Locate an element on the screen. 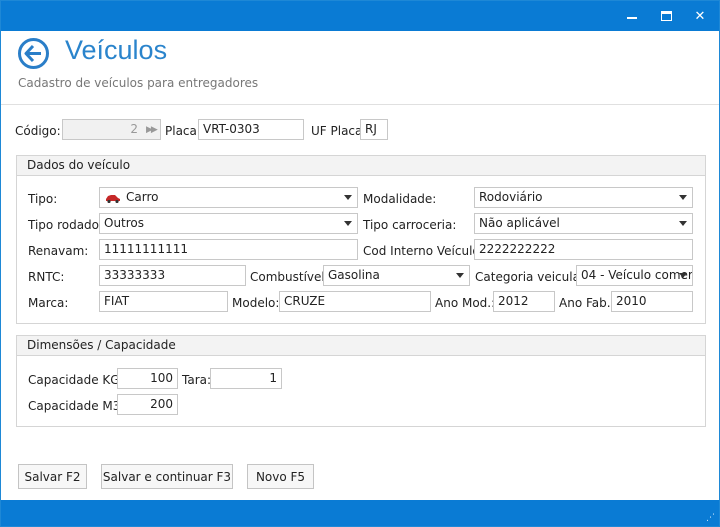  modelo-label: Modelo: is located at coordinates (256, 303).